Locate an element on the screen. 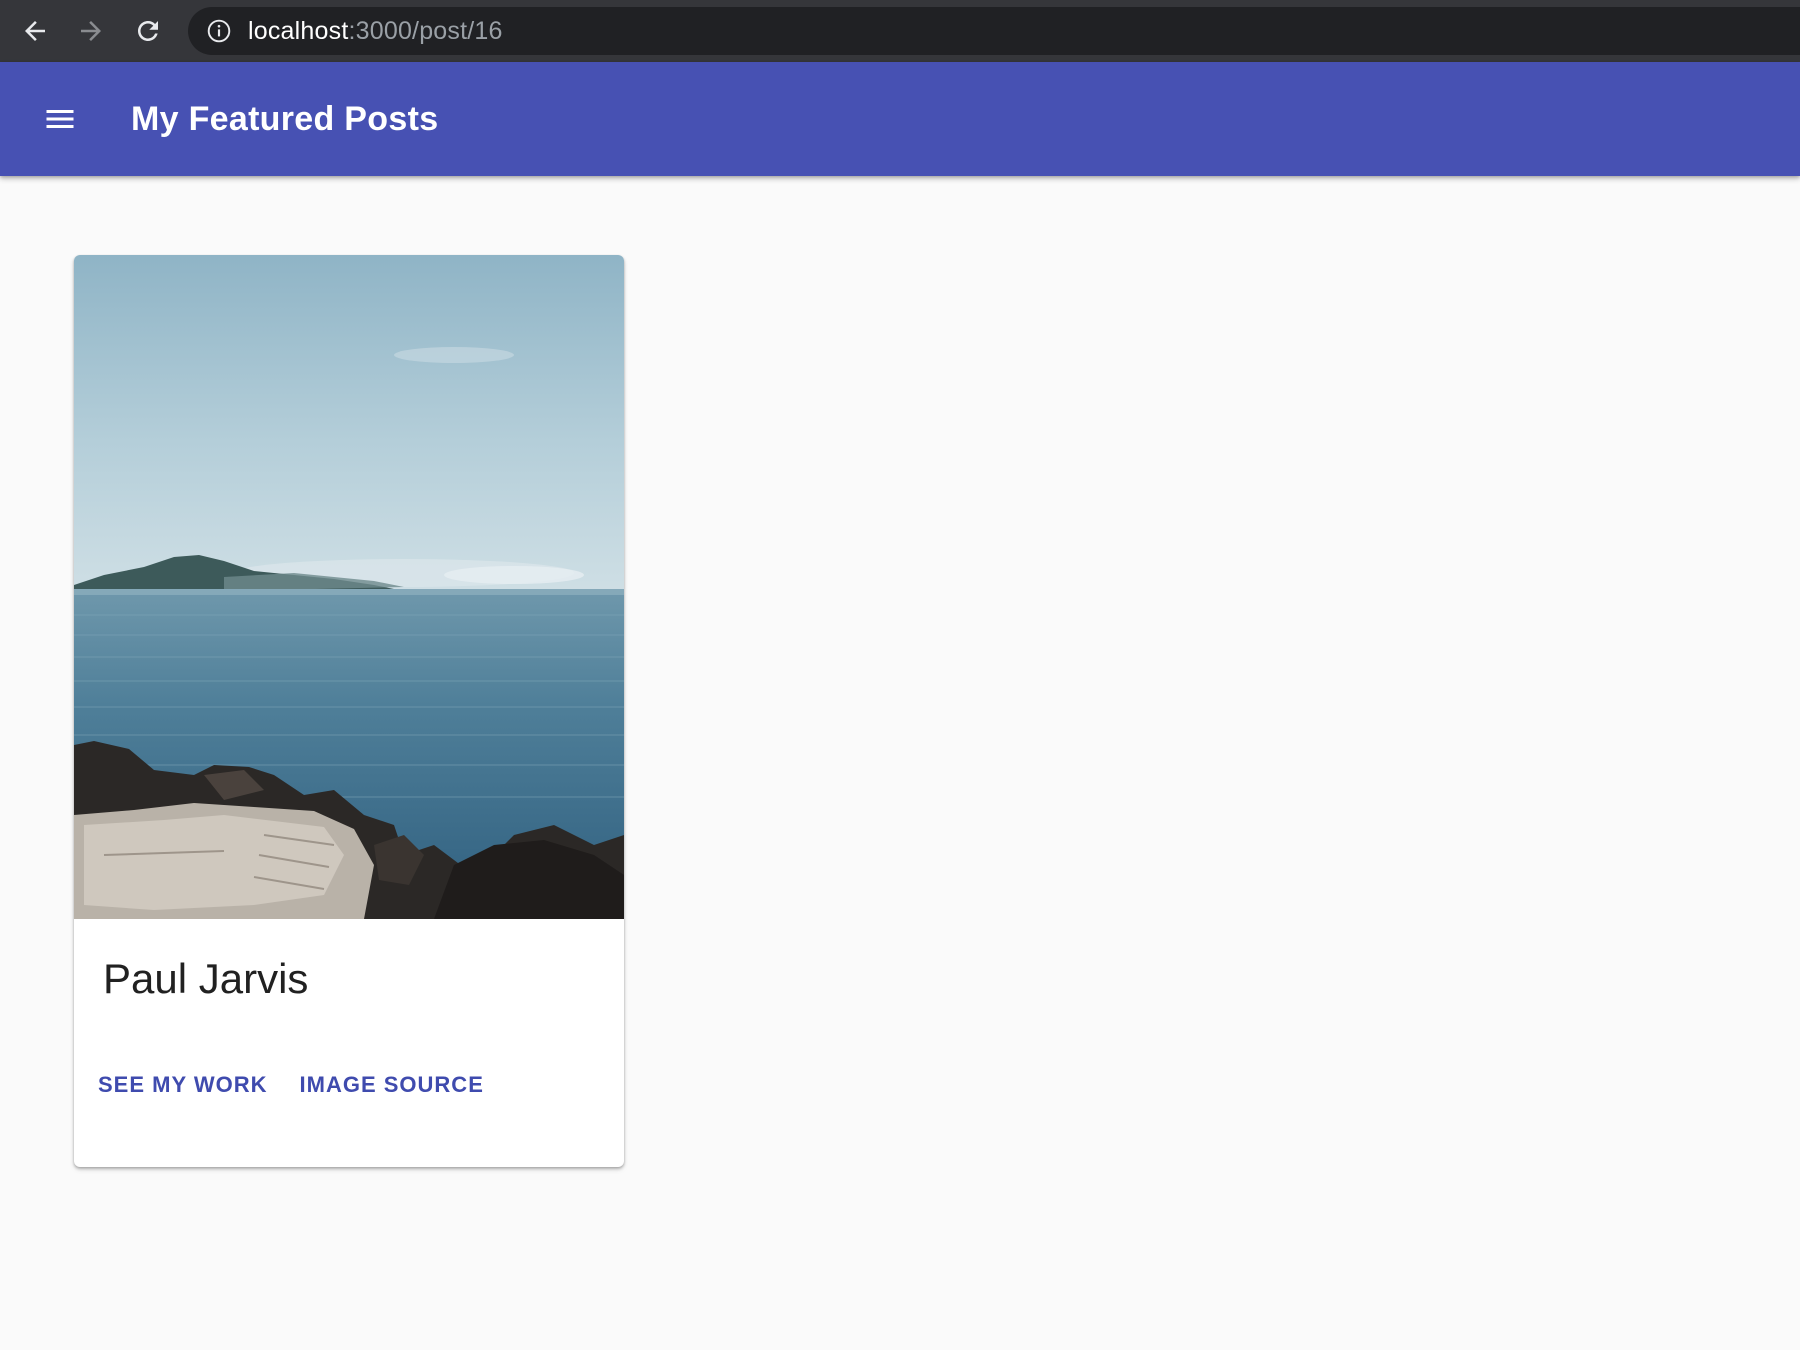 Image resolution: width=1800 pixels, height=1350 pixels. image-source-button: IMAGE SOURCE is located at coordinates (392, 1085).